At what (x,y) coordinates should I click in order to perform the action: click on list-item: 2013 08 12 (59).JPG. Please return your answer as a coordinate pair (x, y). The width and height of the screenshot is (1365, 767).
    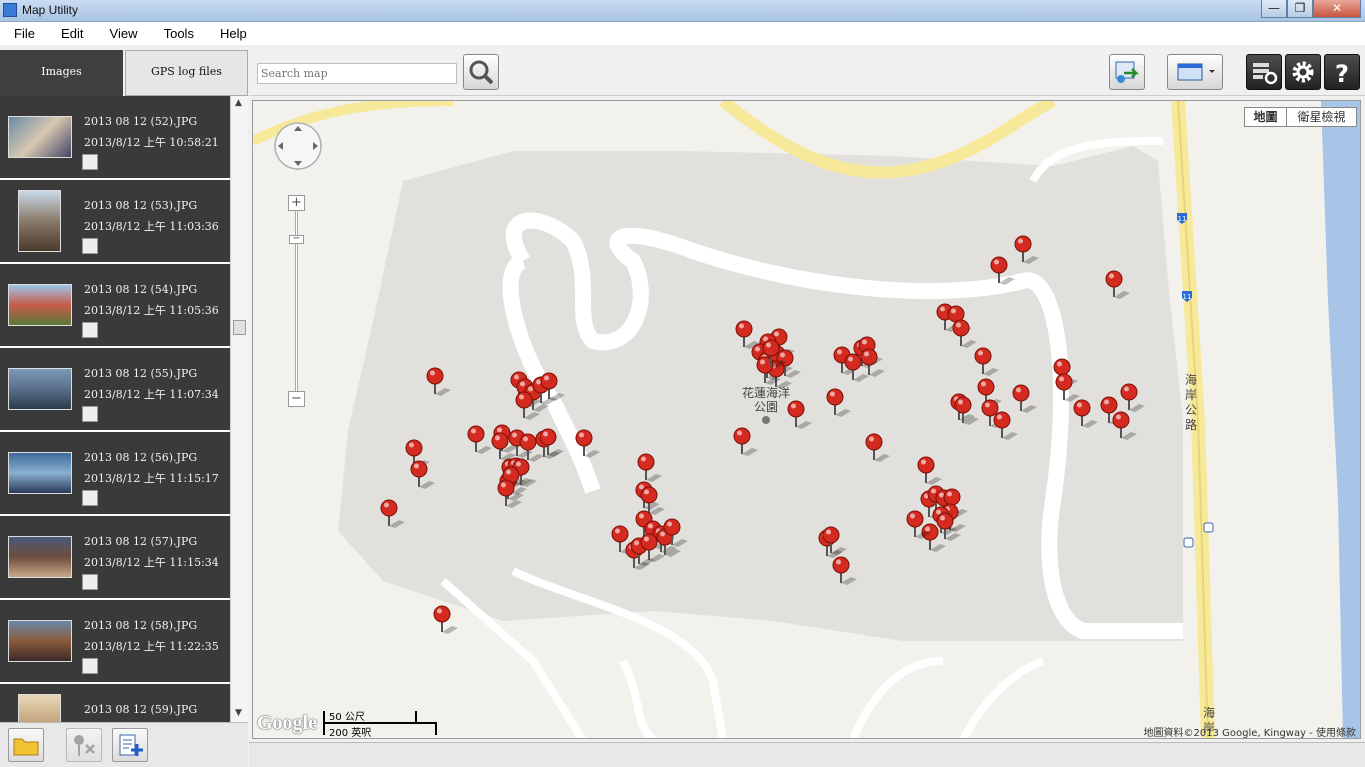
    Looking at the image, I should click on (115, 703).